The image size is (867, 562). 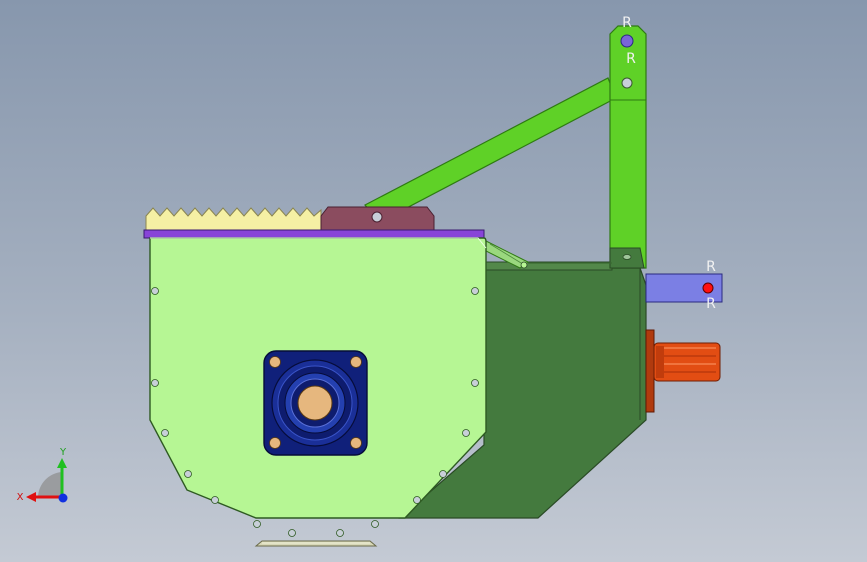 I want to click on top-pin, so click(x=627, y=41).